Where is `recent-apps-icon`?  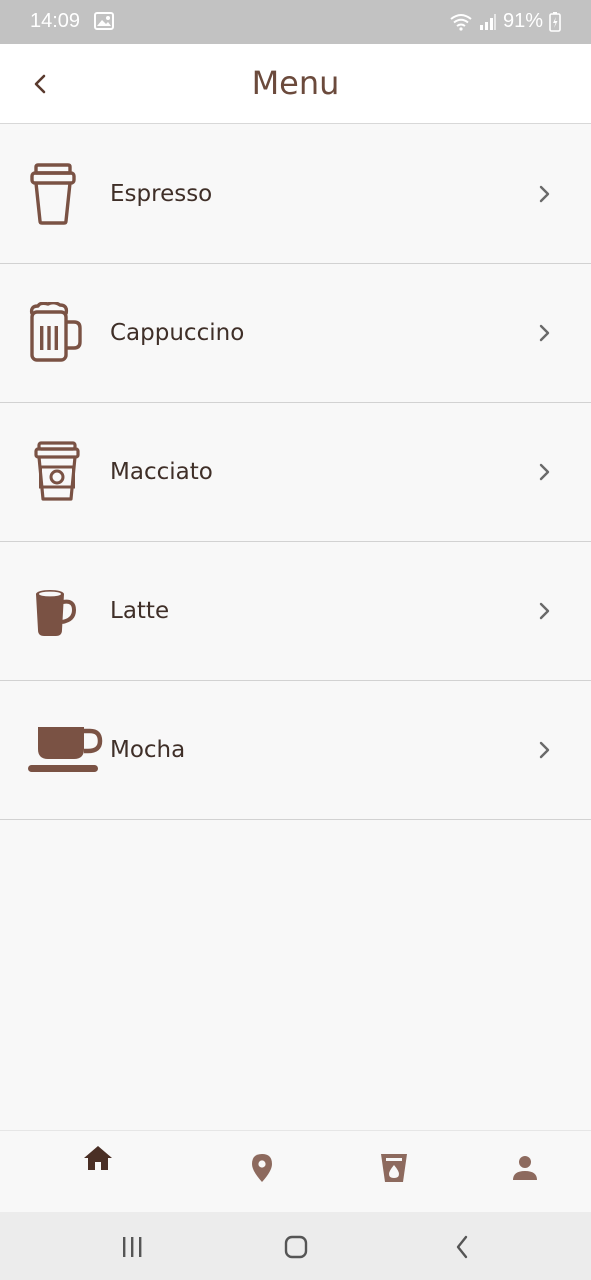 recent-apps-icon is located at coordinates (132, 1247).